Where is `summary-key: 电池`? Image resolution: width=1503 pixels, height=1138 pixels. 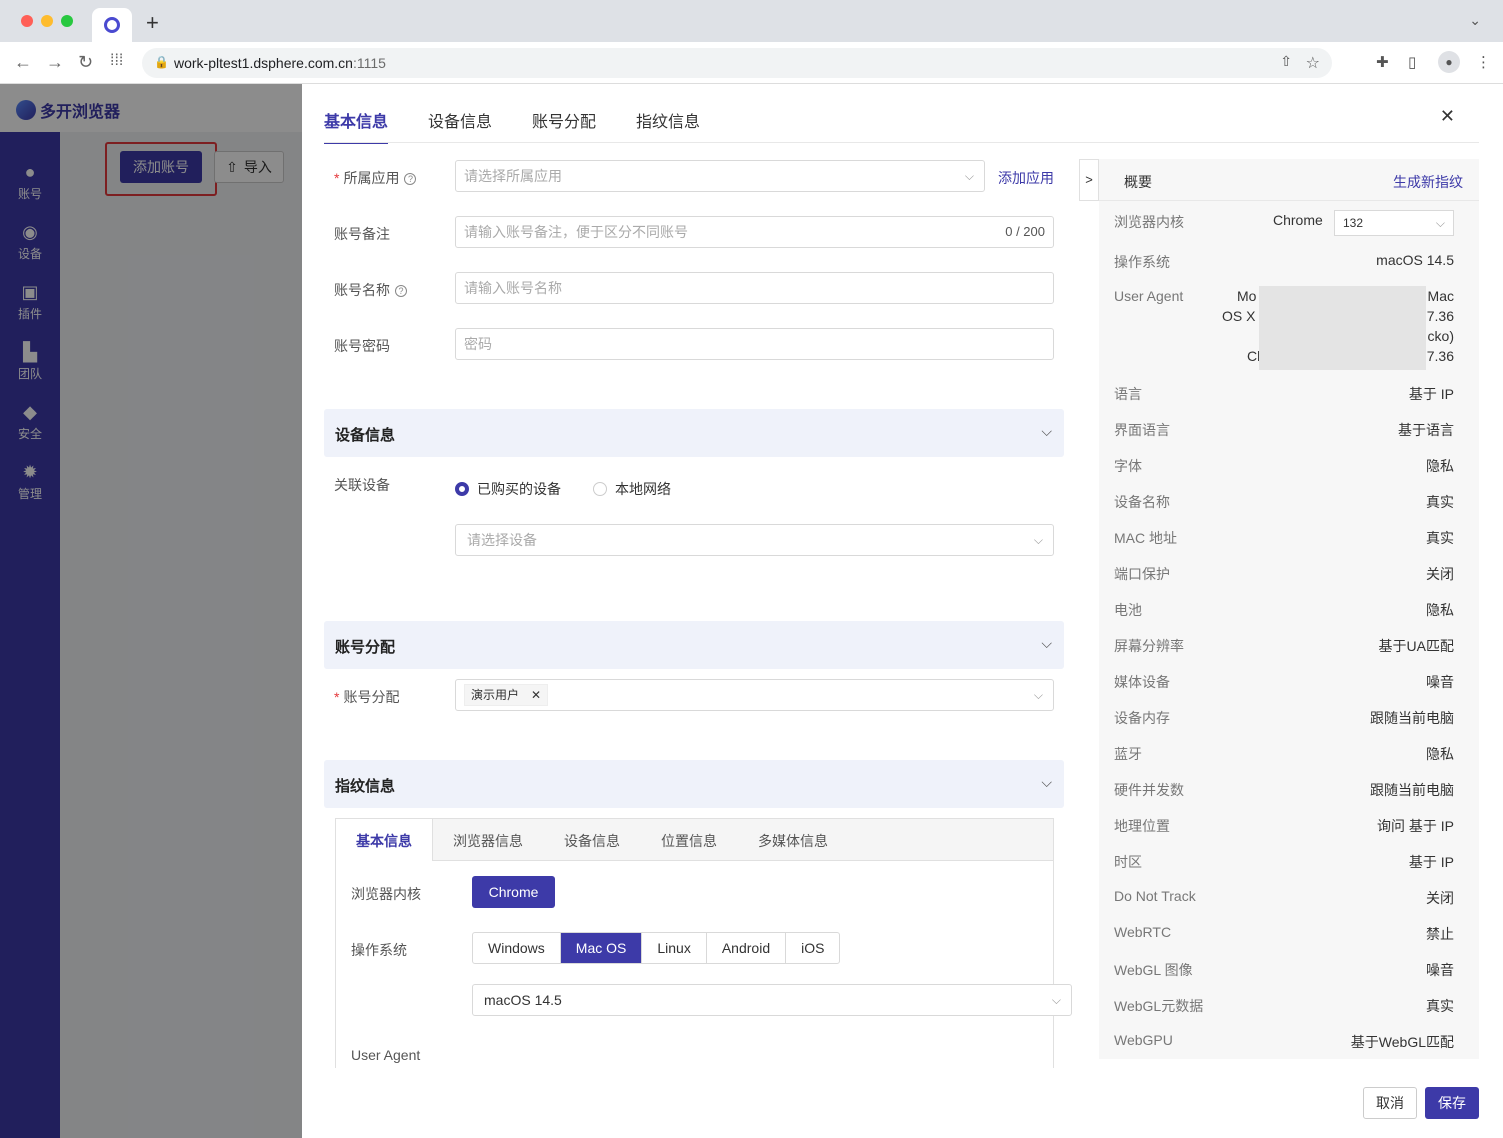 summary-key: 电池 is located at coordinates (1128, 610).